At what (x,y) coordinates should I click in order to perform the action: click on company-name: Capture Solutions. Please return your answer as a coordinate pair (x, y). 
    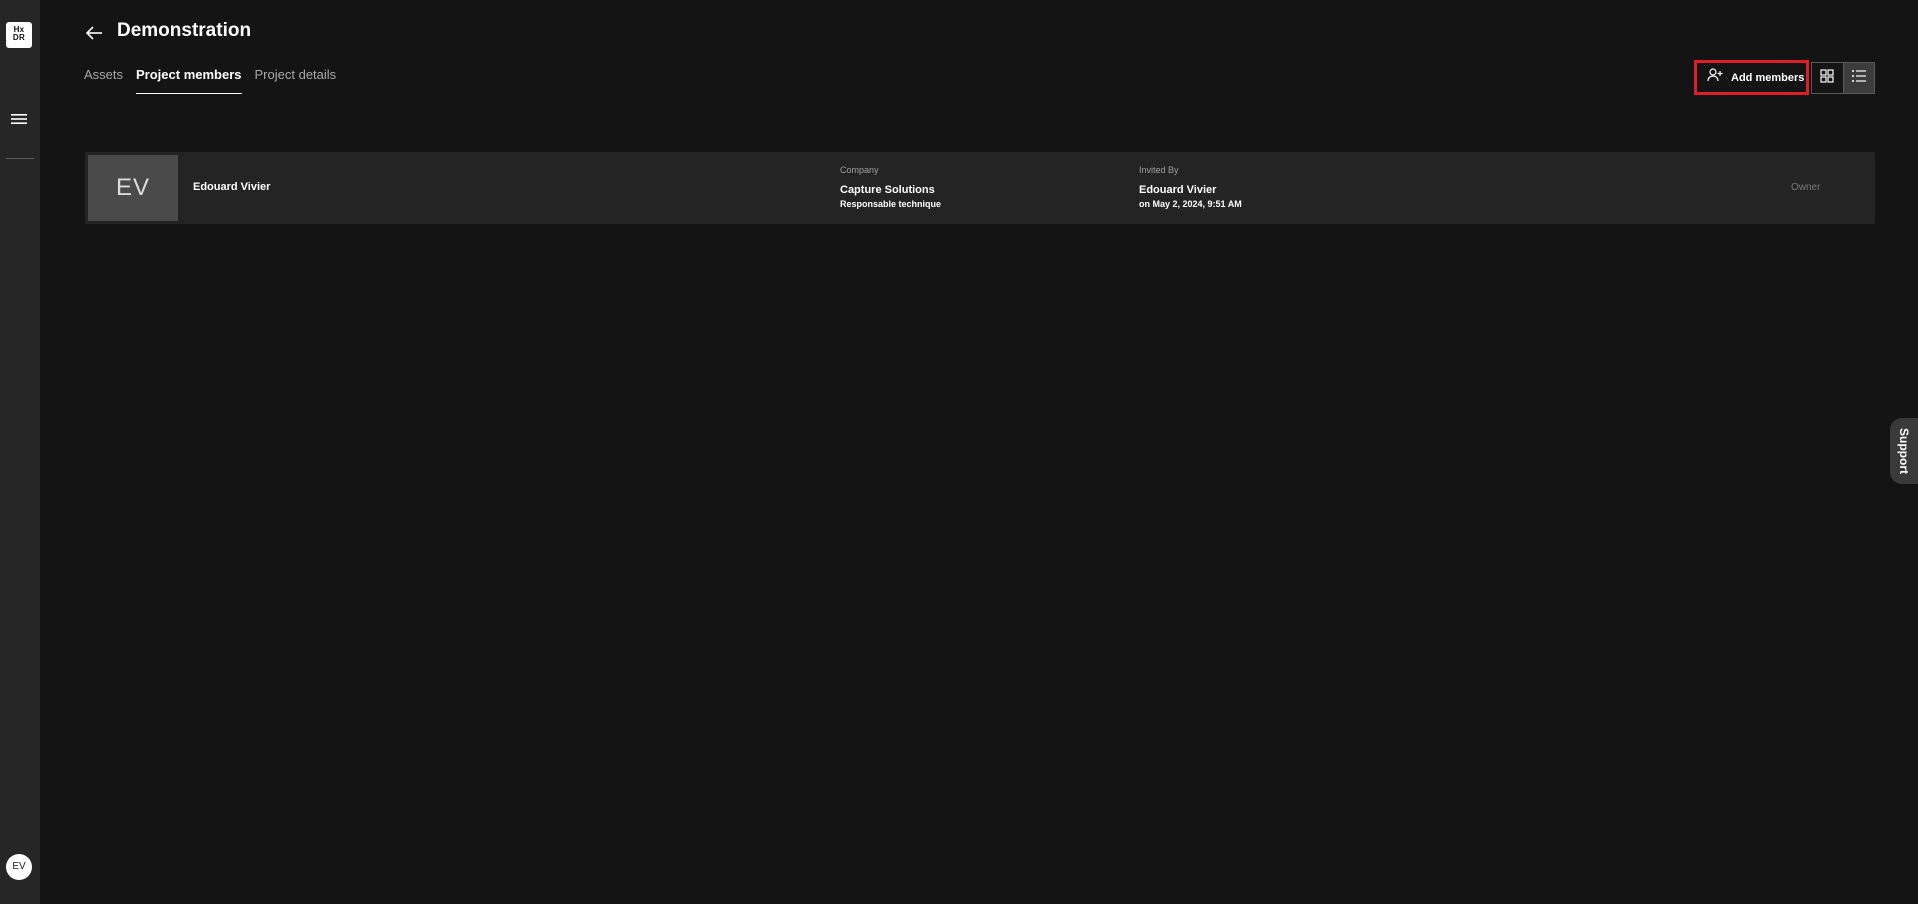
    Looking at the image, I should click on (887, 190).